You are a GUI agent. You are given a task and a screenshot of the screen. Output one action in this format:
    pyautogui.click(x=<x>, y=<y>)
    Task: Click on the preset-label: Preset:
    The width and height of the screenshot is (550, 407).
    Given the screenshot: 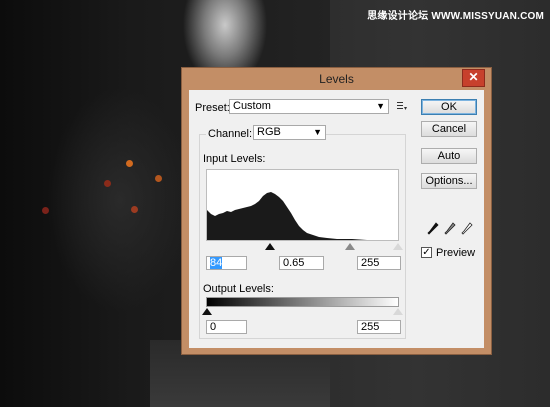 What is the action you would take?
    pyautogui.click(x=212, y=108)
    